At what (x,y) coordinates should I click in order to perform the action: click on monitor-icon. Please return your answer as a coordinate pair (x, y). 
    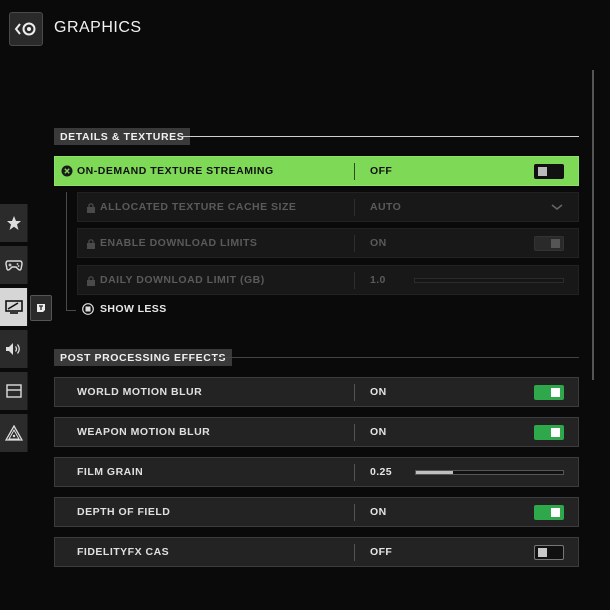
    Looking at the image, I should click on (13, 307).